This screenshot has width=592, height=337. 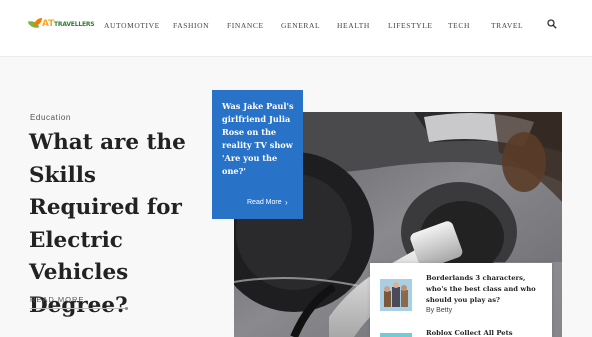 What do you see at coordinates (507, 25) in the screenshot?
I see `nav-item-travel: TRAVEL` at bounding box center [507, 25].